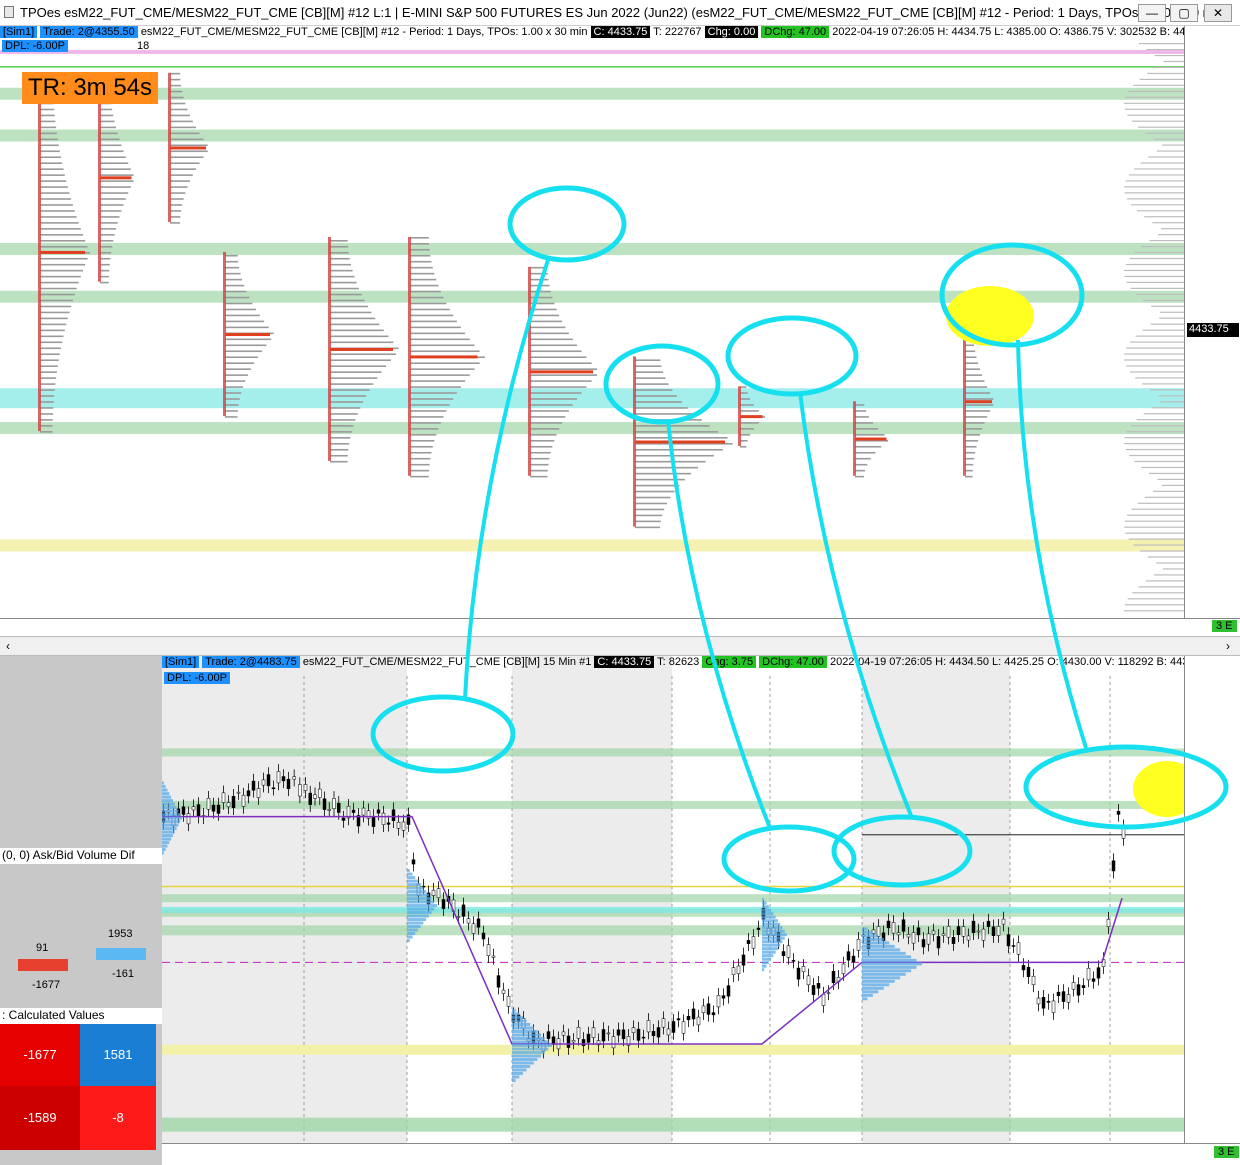 This screenshot has width=1240, height=1165. Describe the element at coordinates (1228, 646) in the screenshot. I see `scroll-right-arrow-icon: ›` at that location.